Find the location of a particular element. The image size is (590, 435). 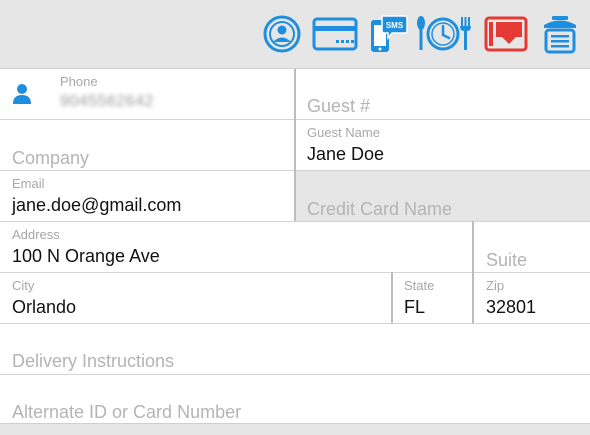

gift-card-icon is located at coordinates (506, 34).